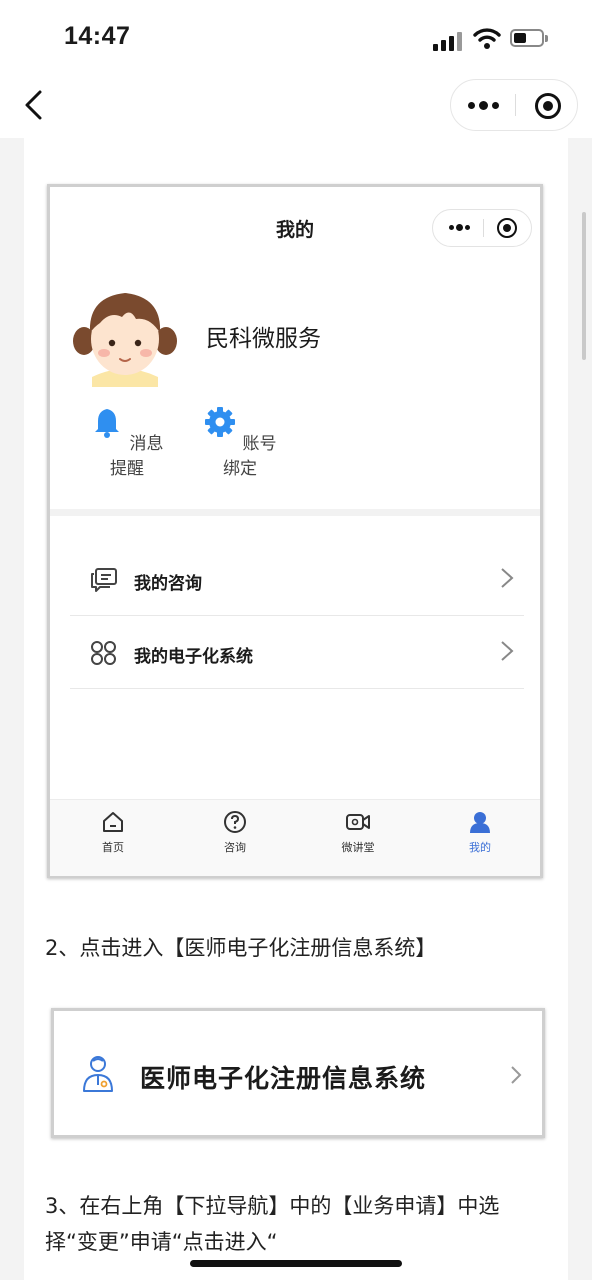  What do you see at coordinates (241, 948) in the screenshot?
I see `step-2-text: 2、点击进入【医师电子化注册信息系统】` at bounding box center [241, 948].